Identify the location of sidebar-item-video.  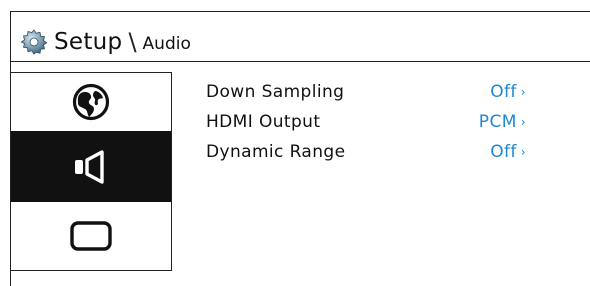
(91, 236).